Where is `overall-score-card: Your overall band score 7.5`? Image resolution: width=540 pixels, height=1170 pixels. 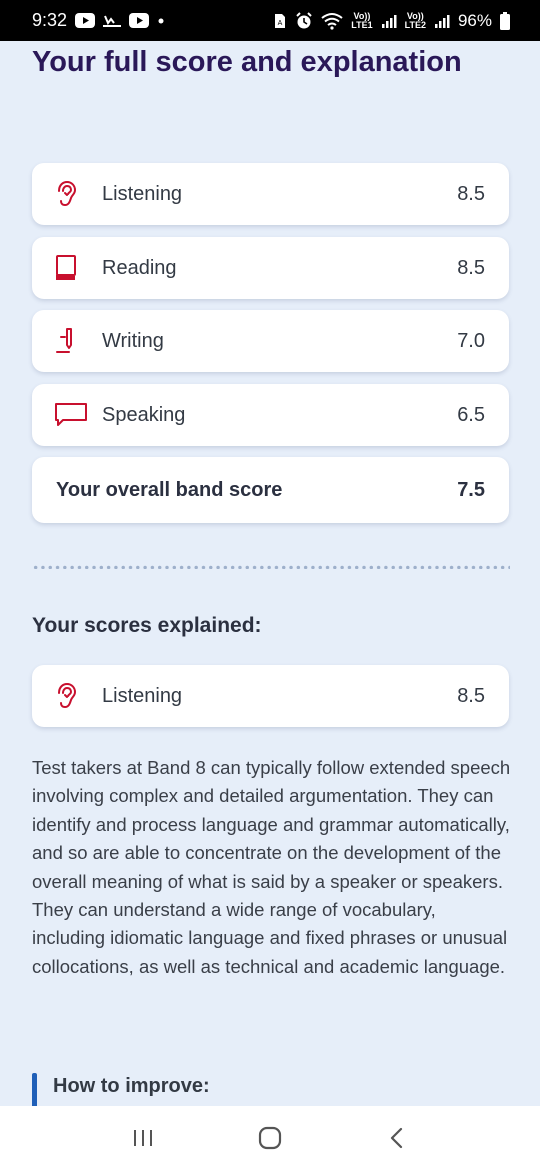 overall-score-card: Your overall band score 7.5 is located at coordinates (270, 490).